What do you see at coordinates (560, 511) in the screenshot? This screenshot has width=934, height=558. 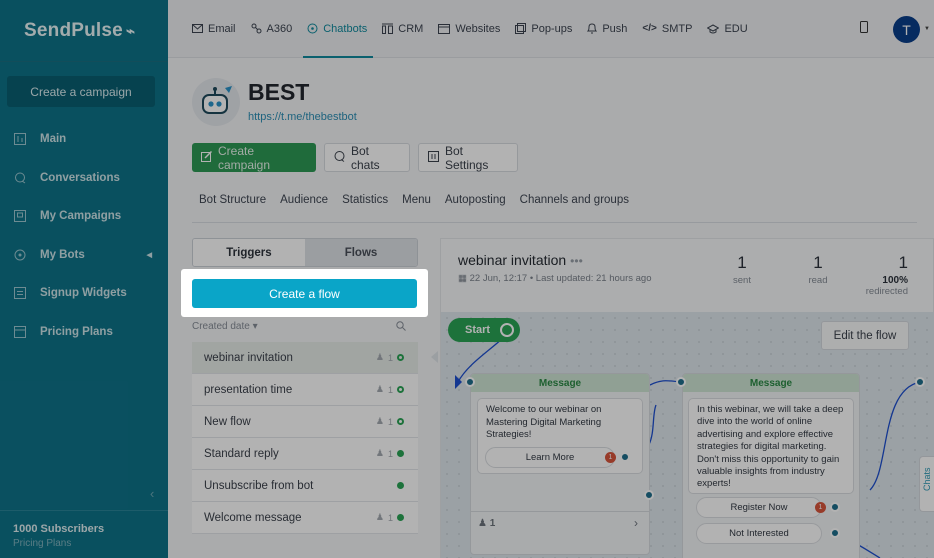 I see `divider` at bounding box center [560, 511].